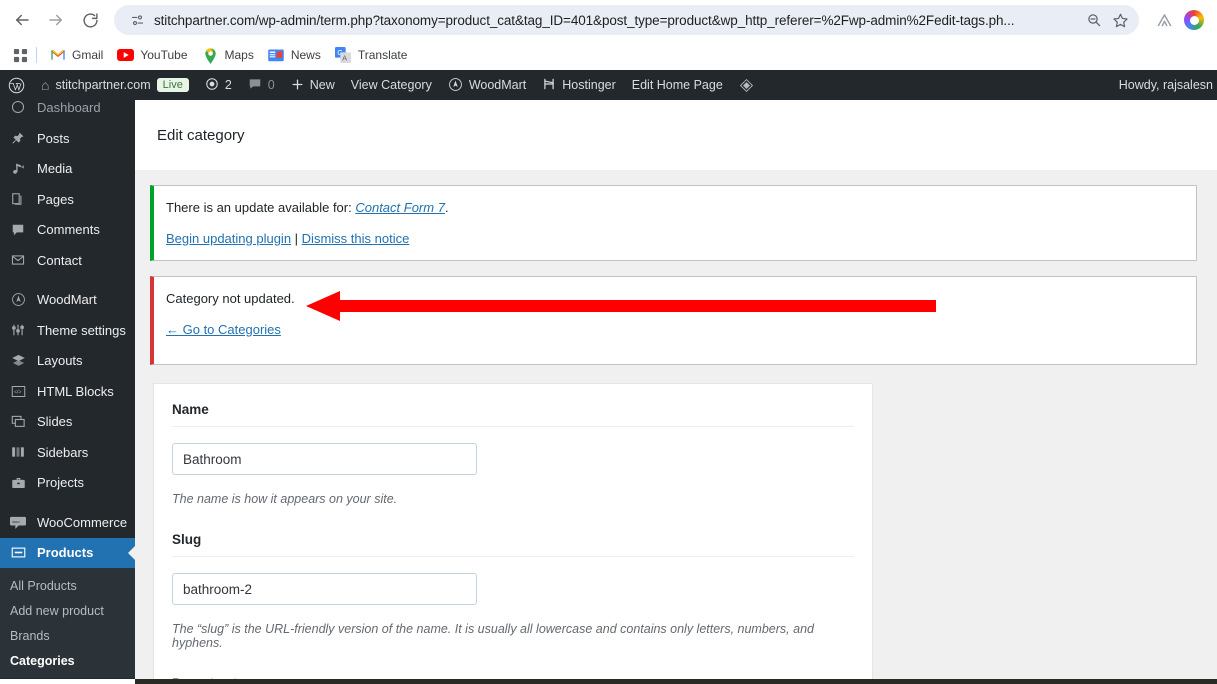 The image size is (1217, 684). I want to click on sidebar-item-html-blocks: </> HTML Blocks, so click(67, 391).